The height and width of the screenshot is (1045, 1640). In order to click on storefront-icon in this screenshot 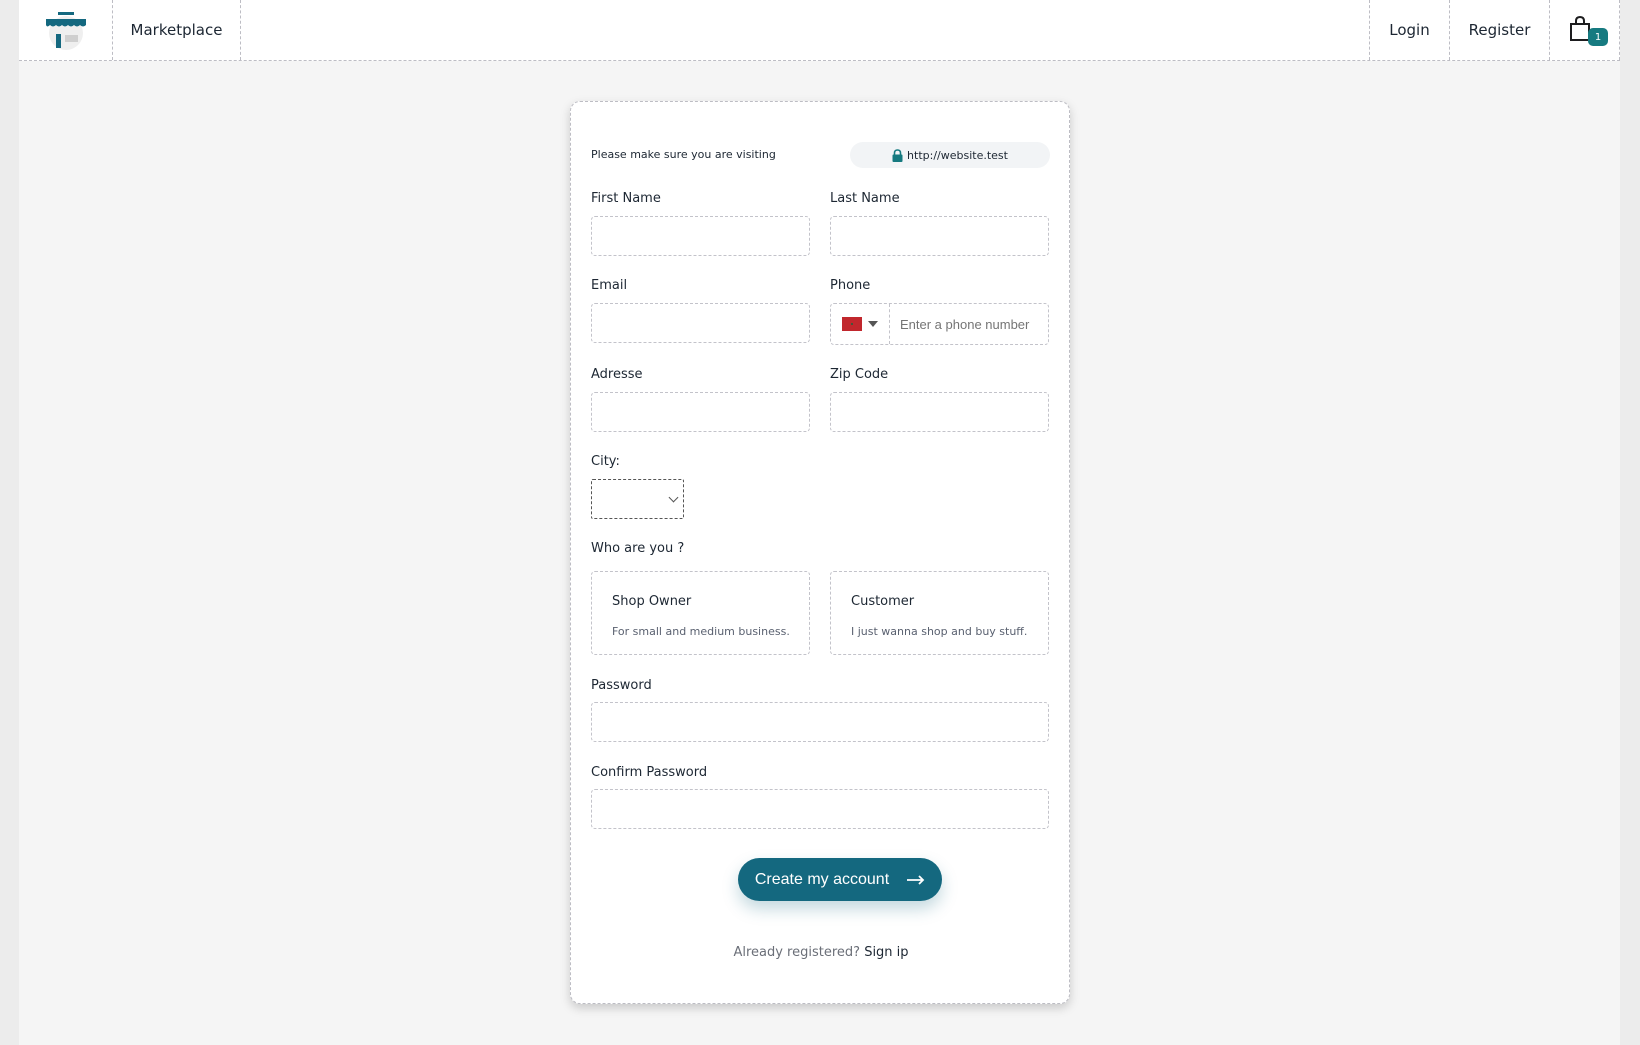, I will do `click(65, 31)`.